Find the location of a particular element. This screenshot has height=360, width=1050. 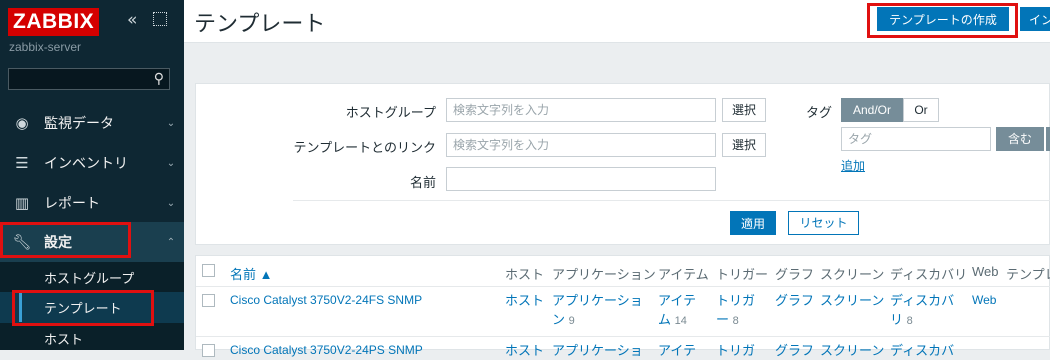

submenu-hosts: ホスト is located at coordinates (92, 338).